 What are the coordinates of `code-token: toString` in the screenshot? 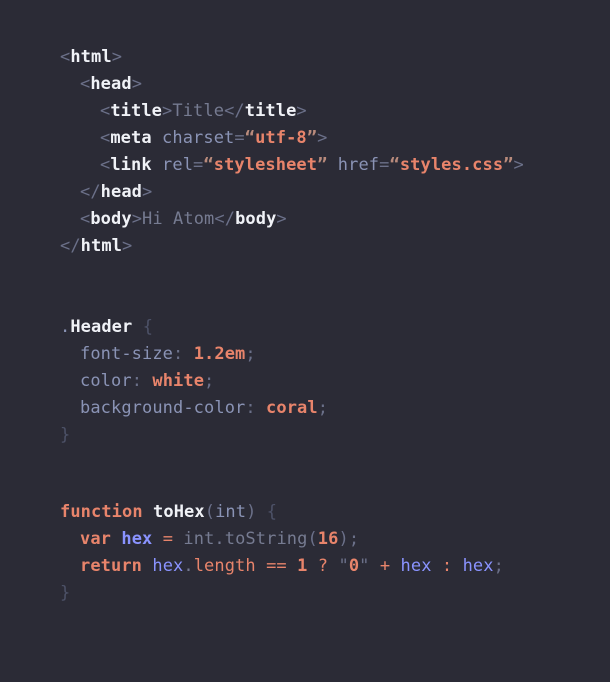 It's located at (266, 539).